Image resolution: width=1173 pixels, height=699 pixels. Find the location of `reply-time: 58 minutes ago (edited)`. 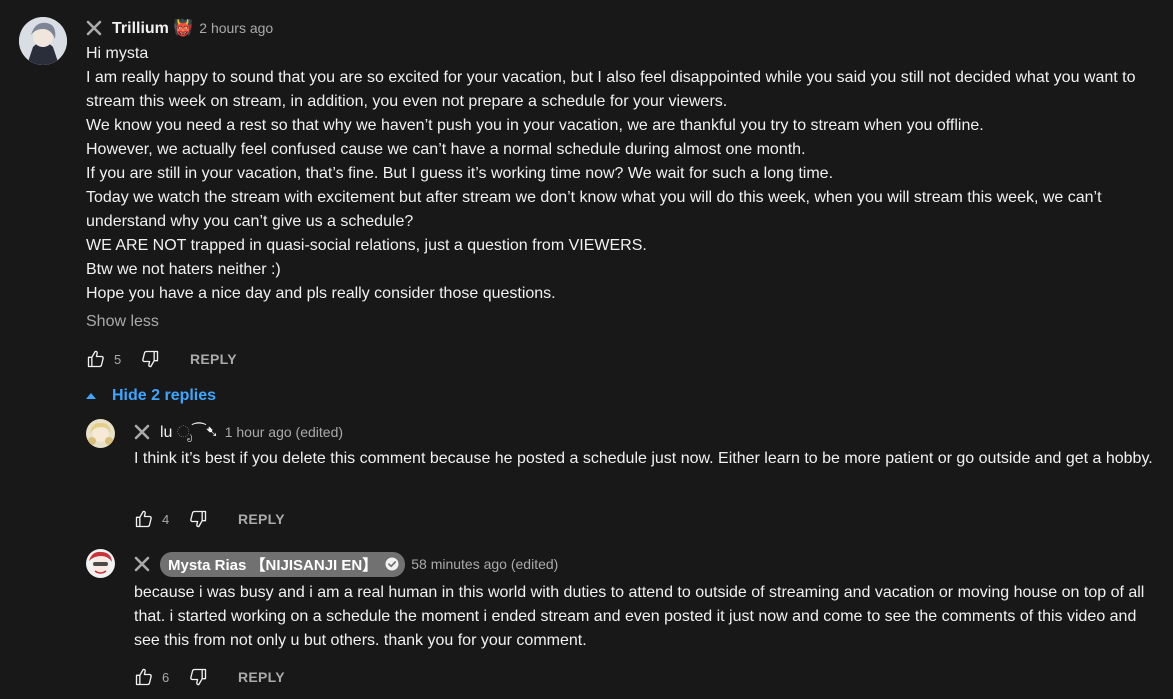

reply-time: 58 minutes ago (edited) is located at coordinates (484, 564).